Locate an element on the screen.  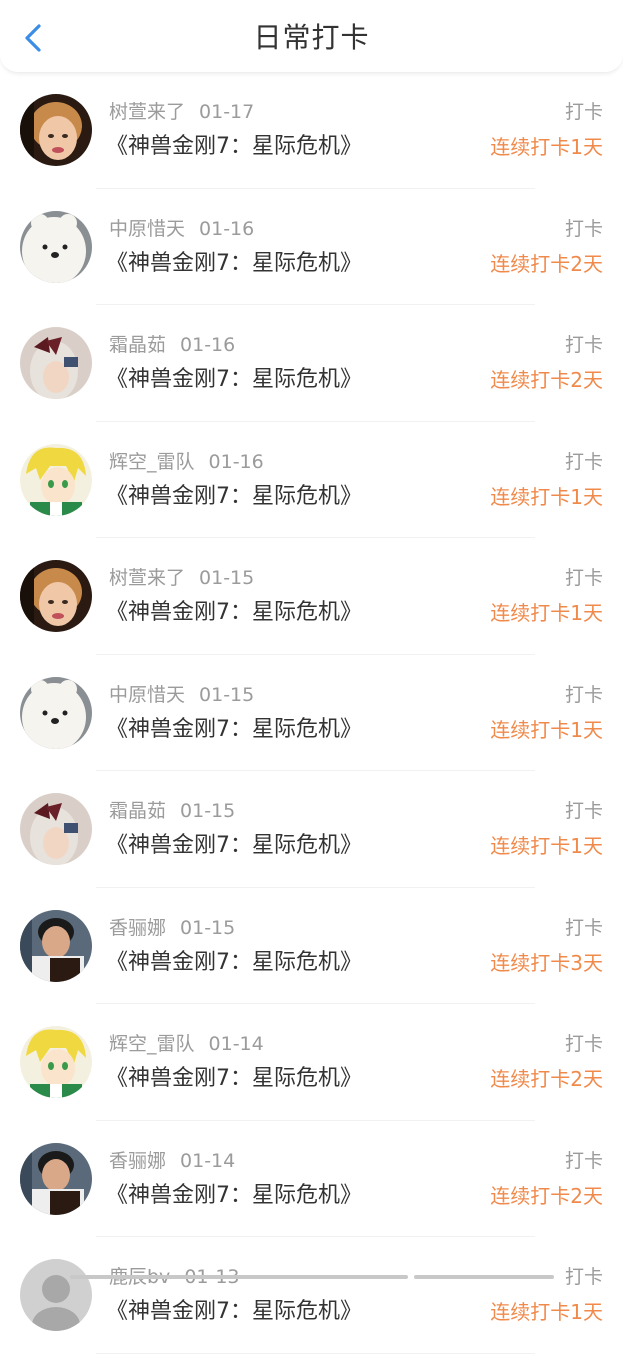
page-title: 日常打卡 is located at coordinates (311, 37).